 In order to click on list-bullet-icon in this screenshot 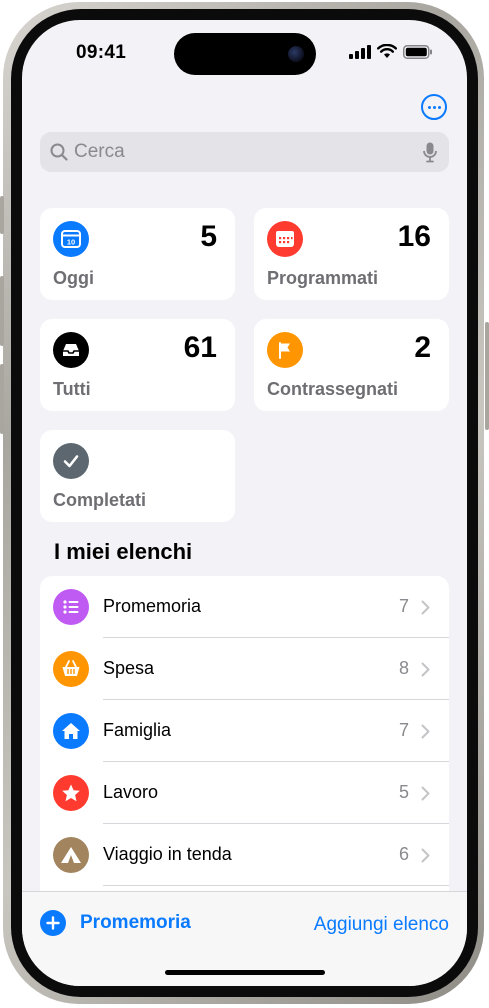, I will do `click(71, 607)`.